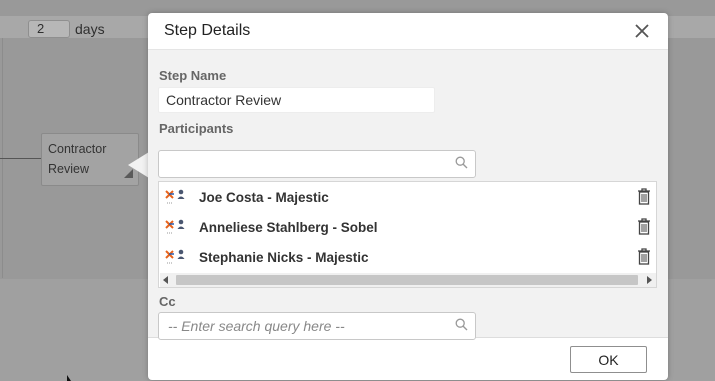  Describe the element at coordinates (296, 100) in the screenshot. I see `step-name-input` at that location.